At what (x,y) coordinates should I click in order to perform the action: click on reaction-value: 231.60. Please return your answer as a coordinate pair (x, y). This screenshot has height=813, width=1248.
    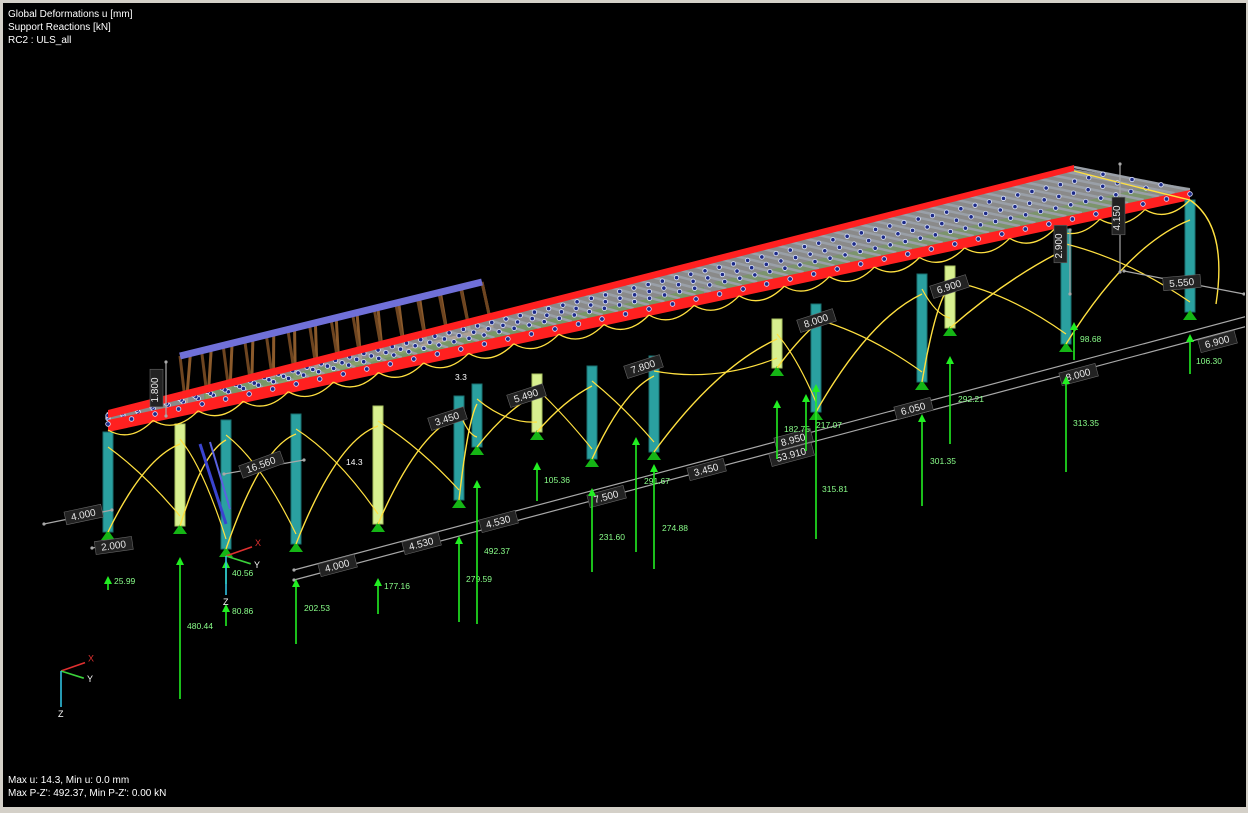
    Looking at the image, I should click on (612, 537).